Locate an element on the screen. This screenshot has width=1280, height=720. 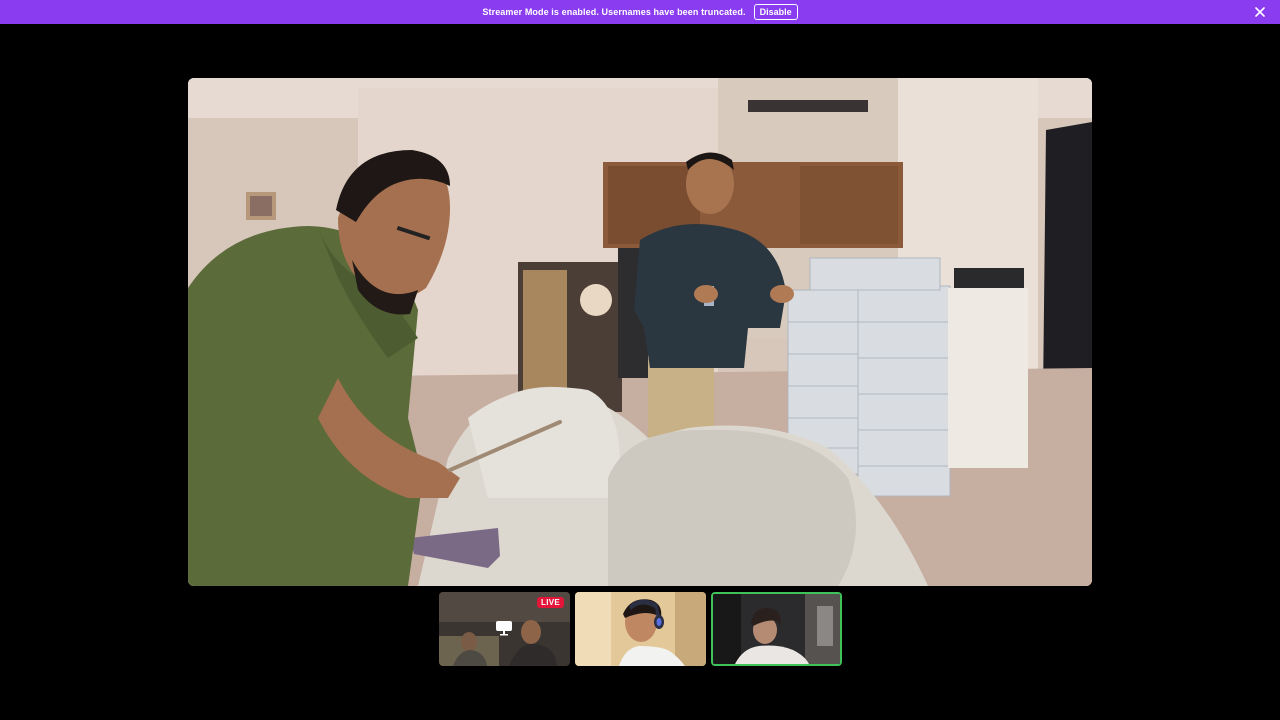
live-badge: LIVE is located at coordinates (550, 602).